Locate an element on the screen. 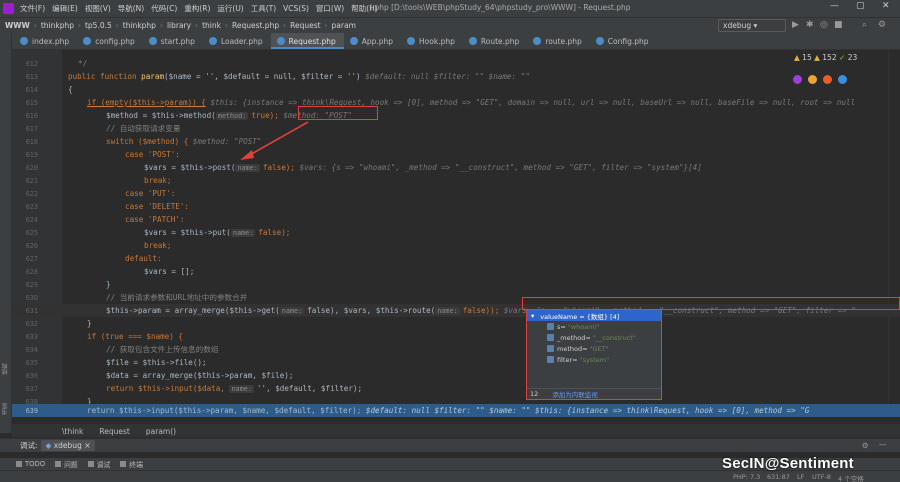 Image resolution: width=900 pixels, height=482 pixels. field-icon is located at coordinates (550, 337).